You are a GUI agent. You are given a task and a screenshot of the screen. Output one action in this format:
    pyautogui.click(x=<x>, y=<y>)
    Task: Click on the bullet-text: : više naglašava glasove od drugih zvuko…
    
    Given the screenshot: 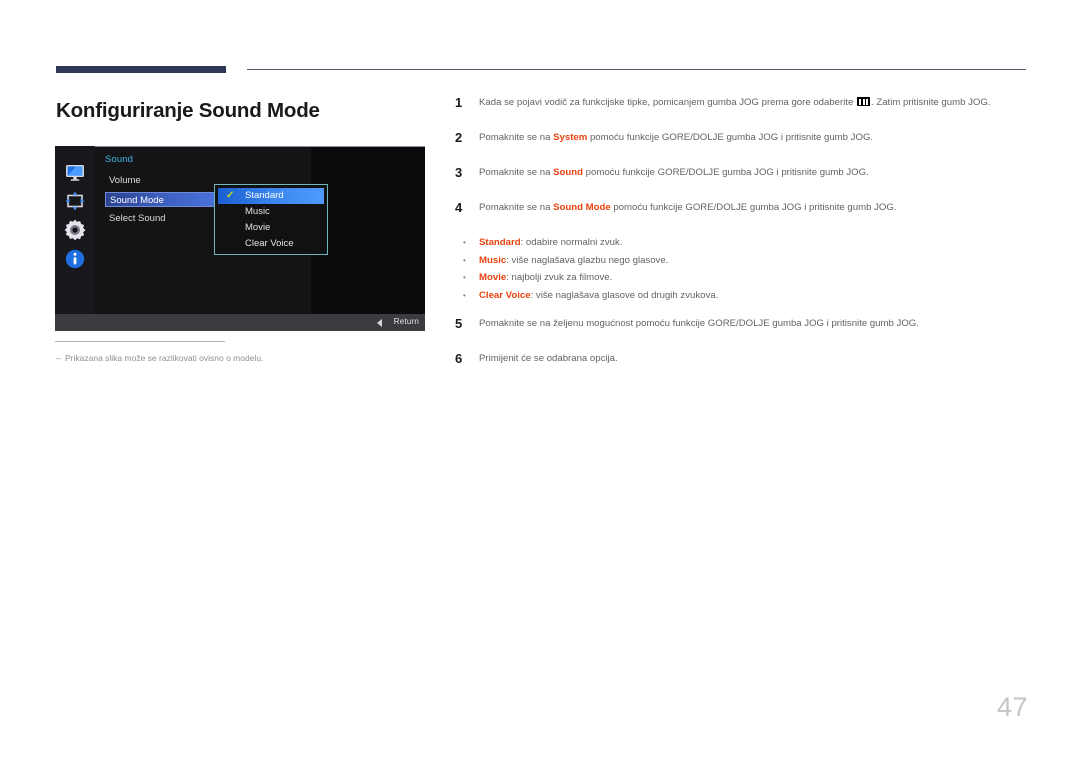 What is the action you would take?
    pyautogui.click(x=624, y=295)
    